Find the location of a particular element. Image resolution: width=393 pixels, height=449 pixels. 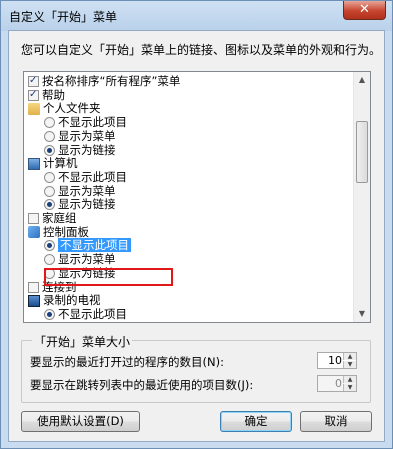

list-item-label: 帮助 is located at coordinates (53, 94).